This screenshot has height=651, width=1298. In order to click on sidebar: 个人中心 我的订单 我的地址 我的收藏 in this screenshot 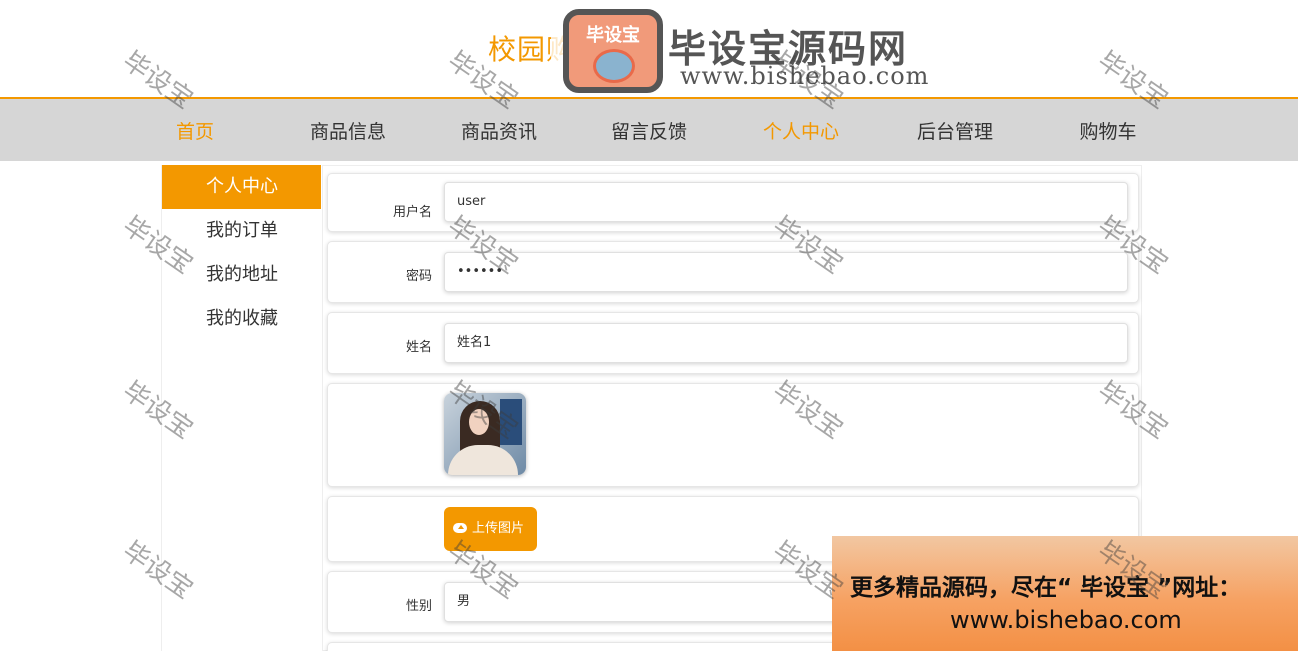, I will do `click(241, 408)`.